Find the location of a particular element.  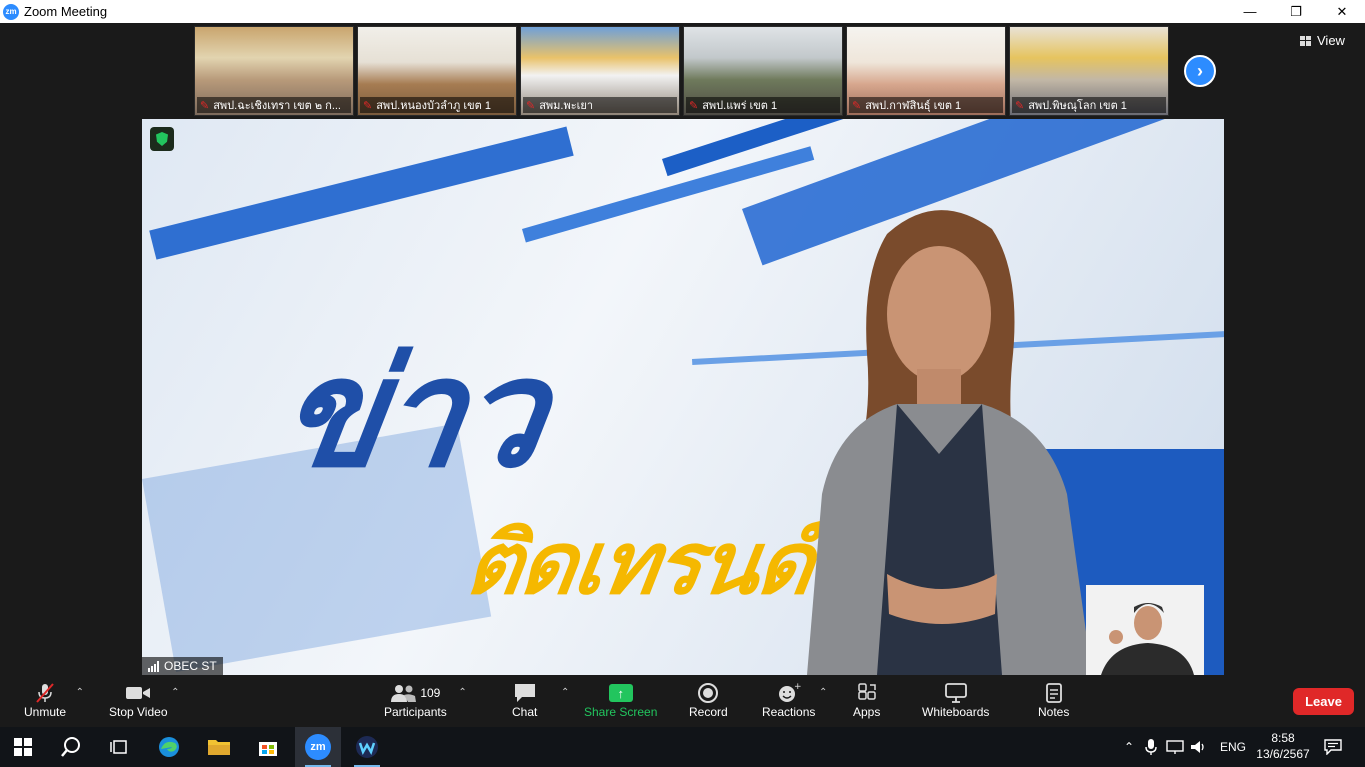

chat-button: Chat ⌃ is located at coordinates (540, 700).